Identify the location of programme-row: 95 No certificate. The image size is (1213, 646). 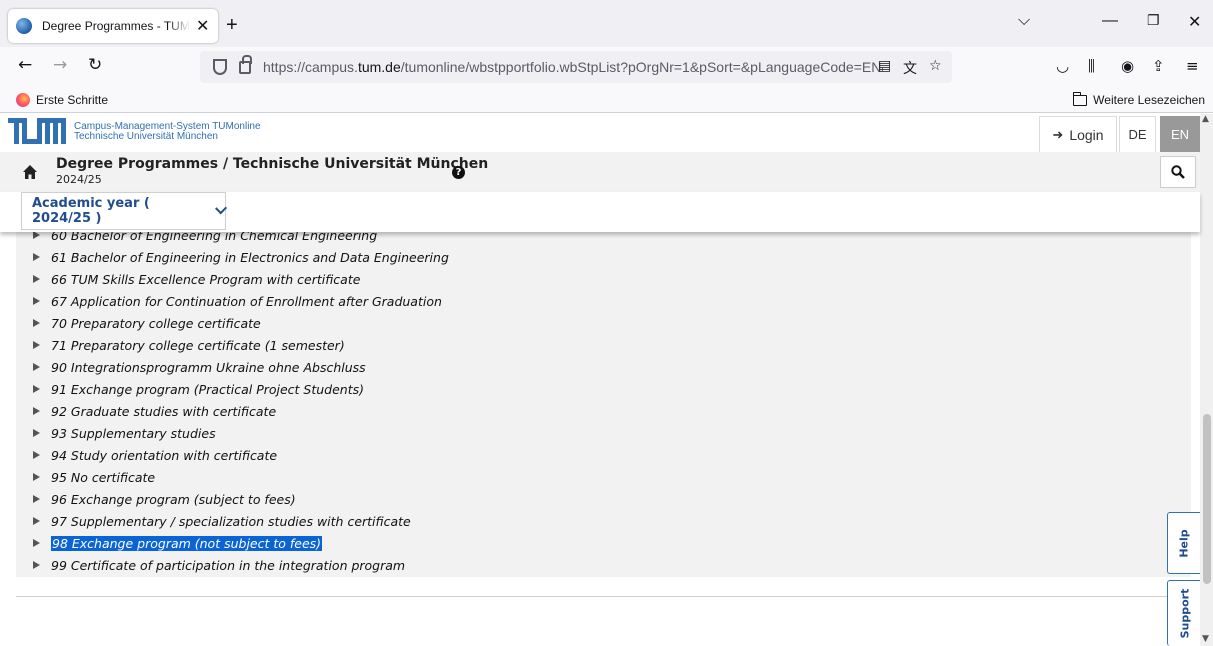
(603, 477).